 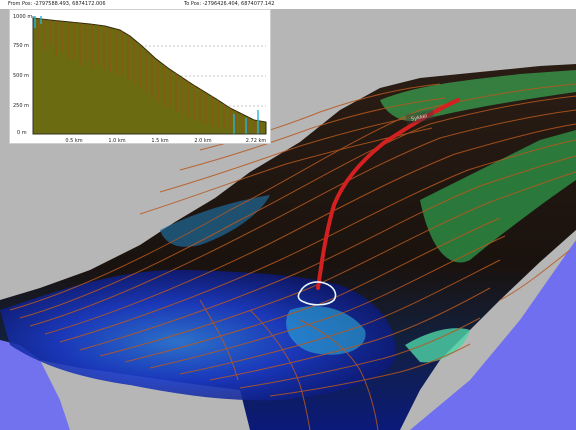 What do you see at coordinates (21, 46) in the screenshot?
I see `y-tick-label: 750 m` at bounding box center [21, 46].